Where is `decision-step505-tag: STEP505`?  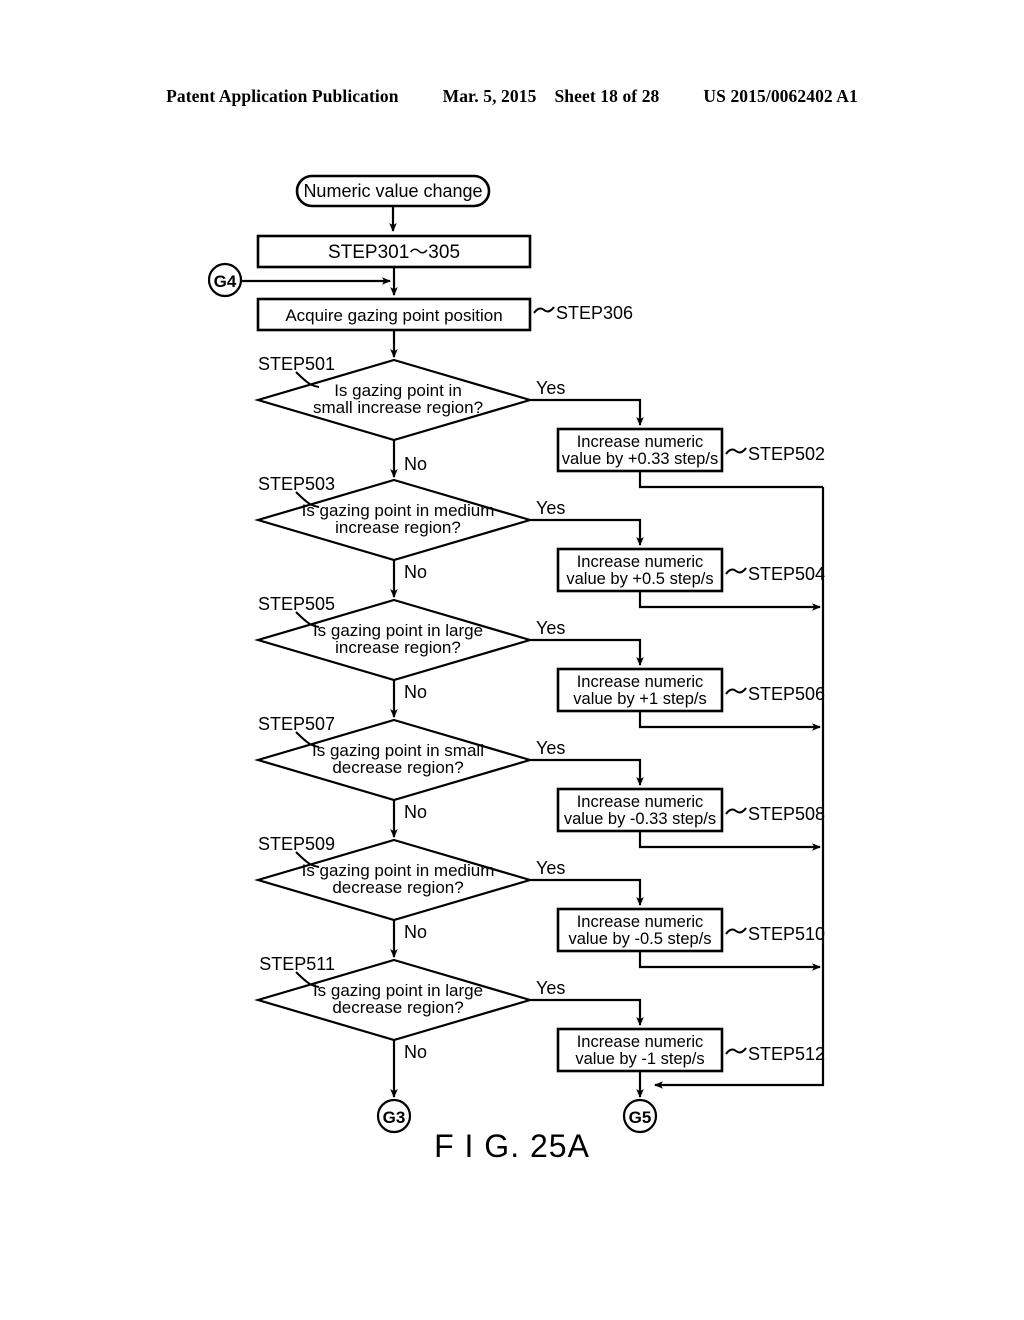
decision-step505-tag: STEP505 is located at coordinates (296, 604).